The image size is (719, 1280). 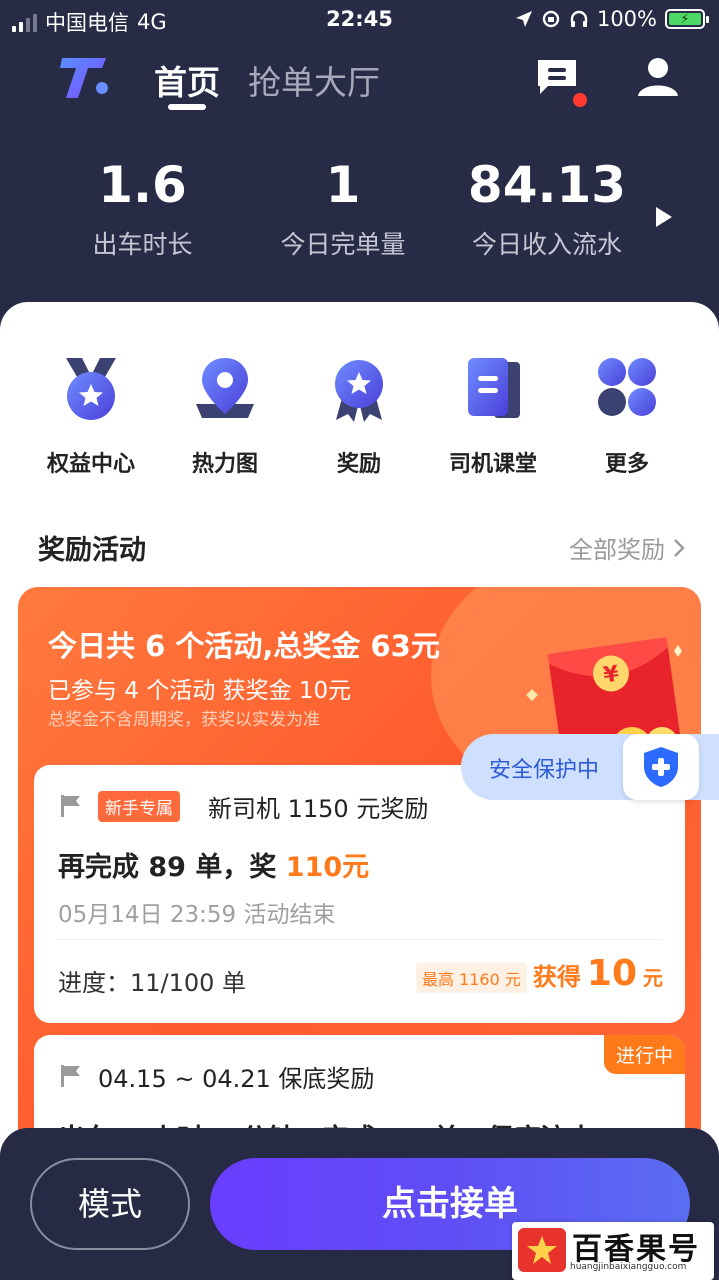 I want to click on chevron-right-icon, so click(x=679, y=547).